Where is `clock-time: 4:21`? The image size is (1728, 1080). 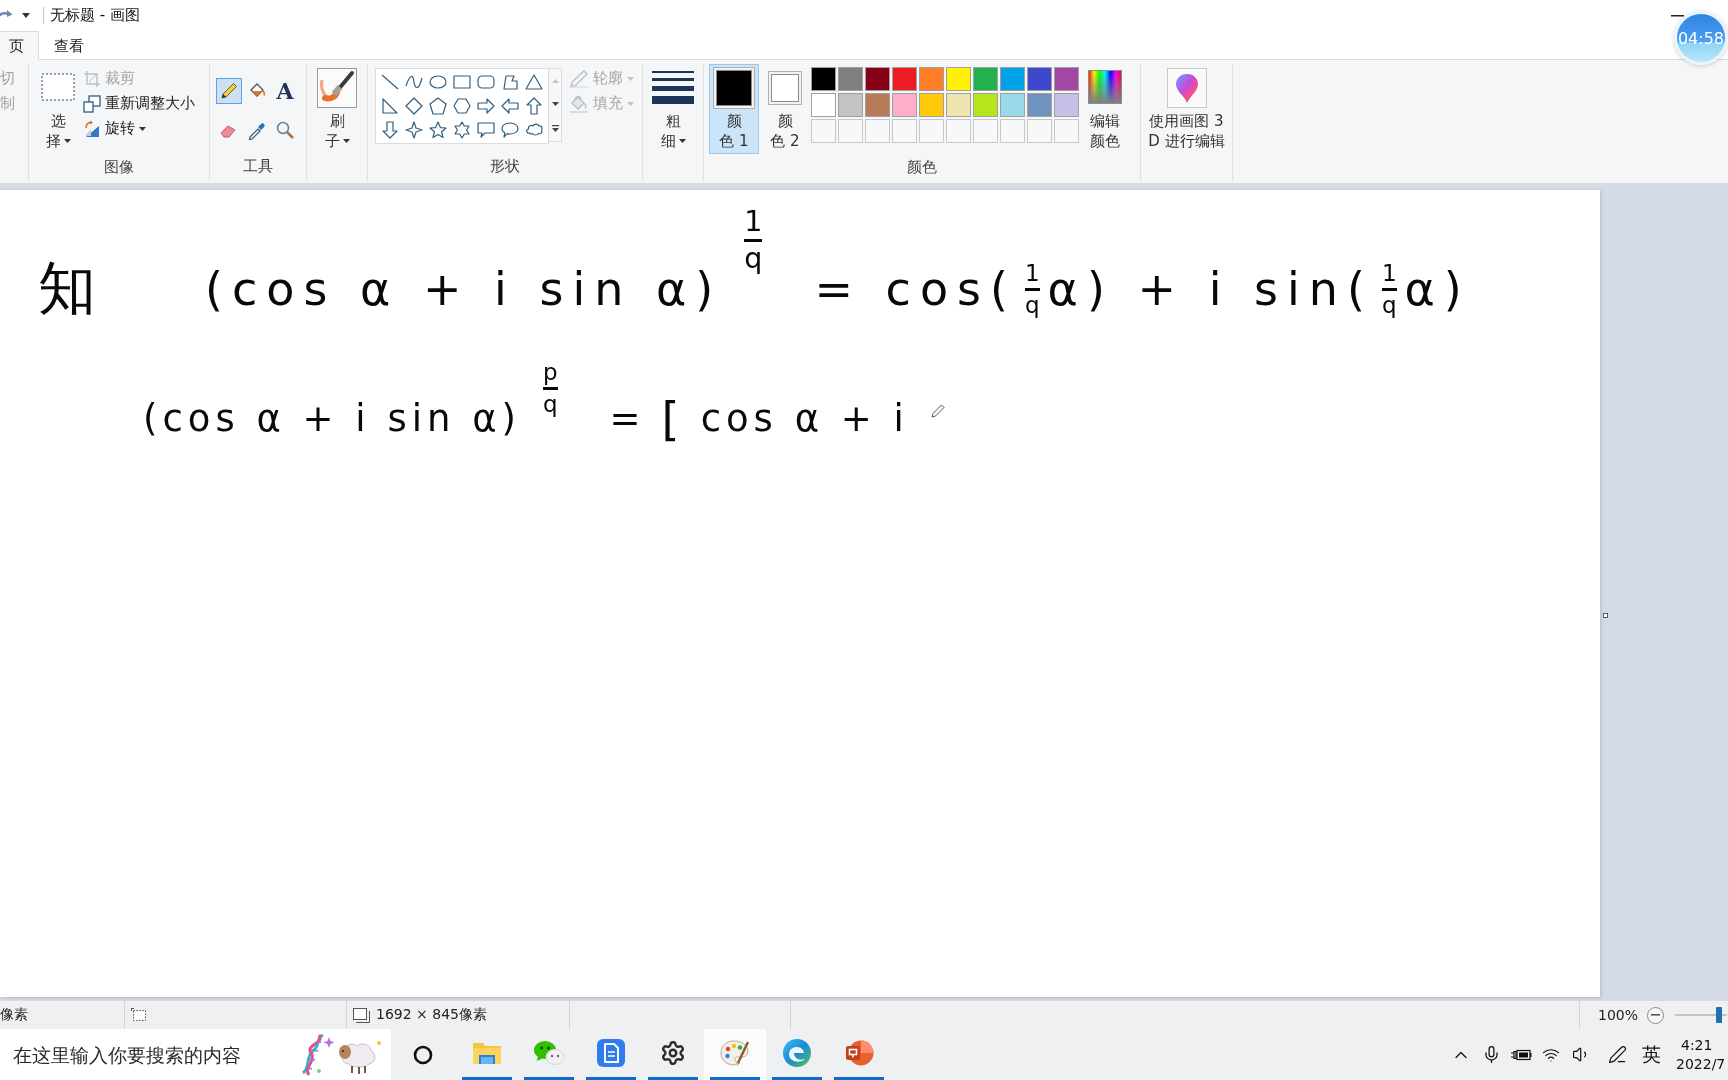 clock-time: 4:21 is located at coordinates (1696, 1045).